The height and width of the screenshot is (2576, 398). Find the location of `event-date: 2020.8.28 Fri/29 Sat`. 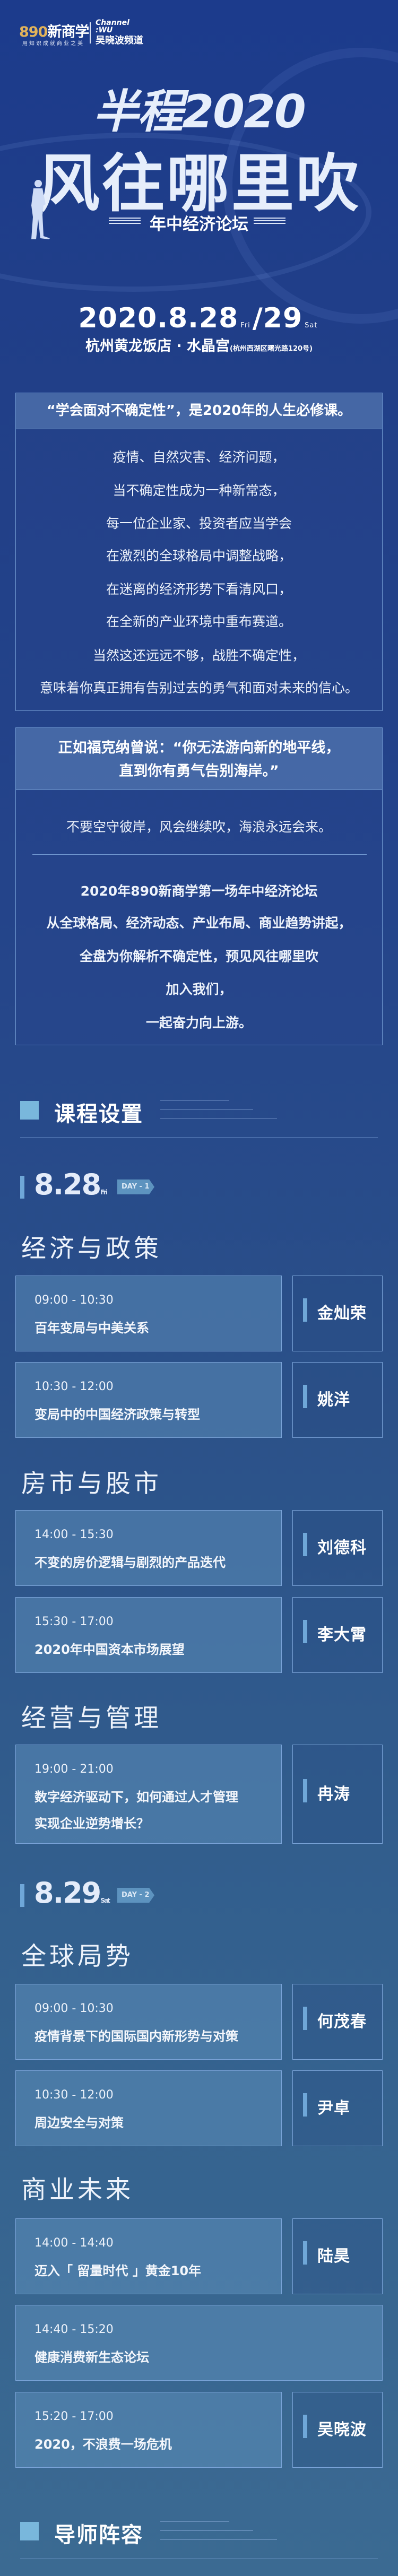

event-date: 2020.8.28 Fri/29 Sat is located at coordinates (198, 318).